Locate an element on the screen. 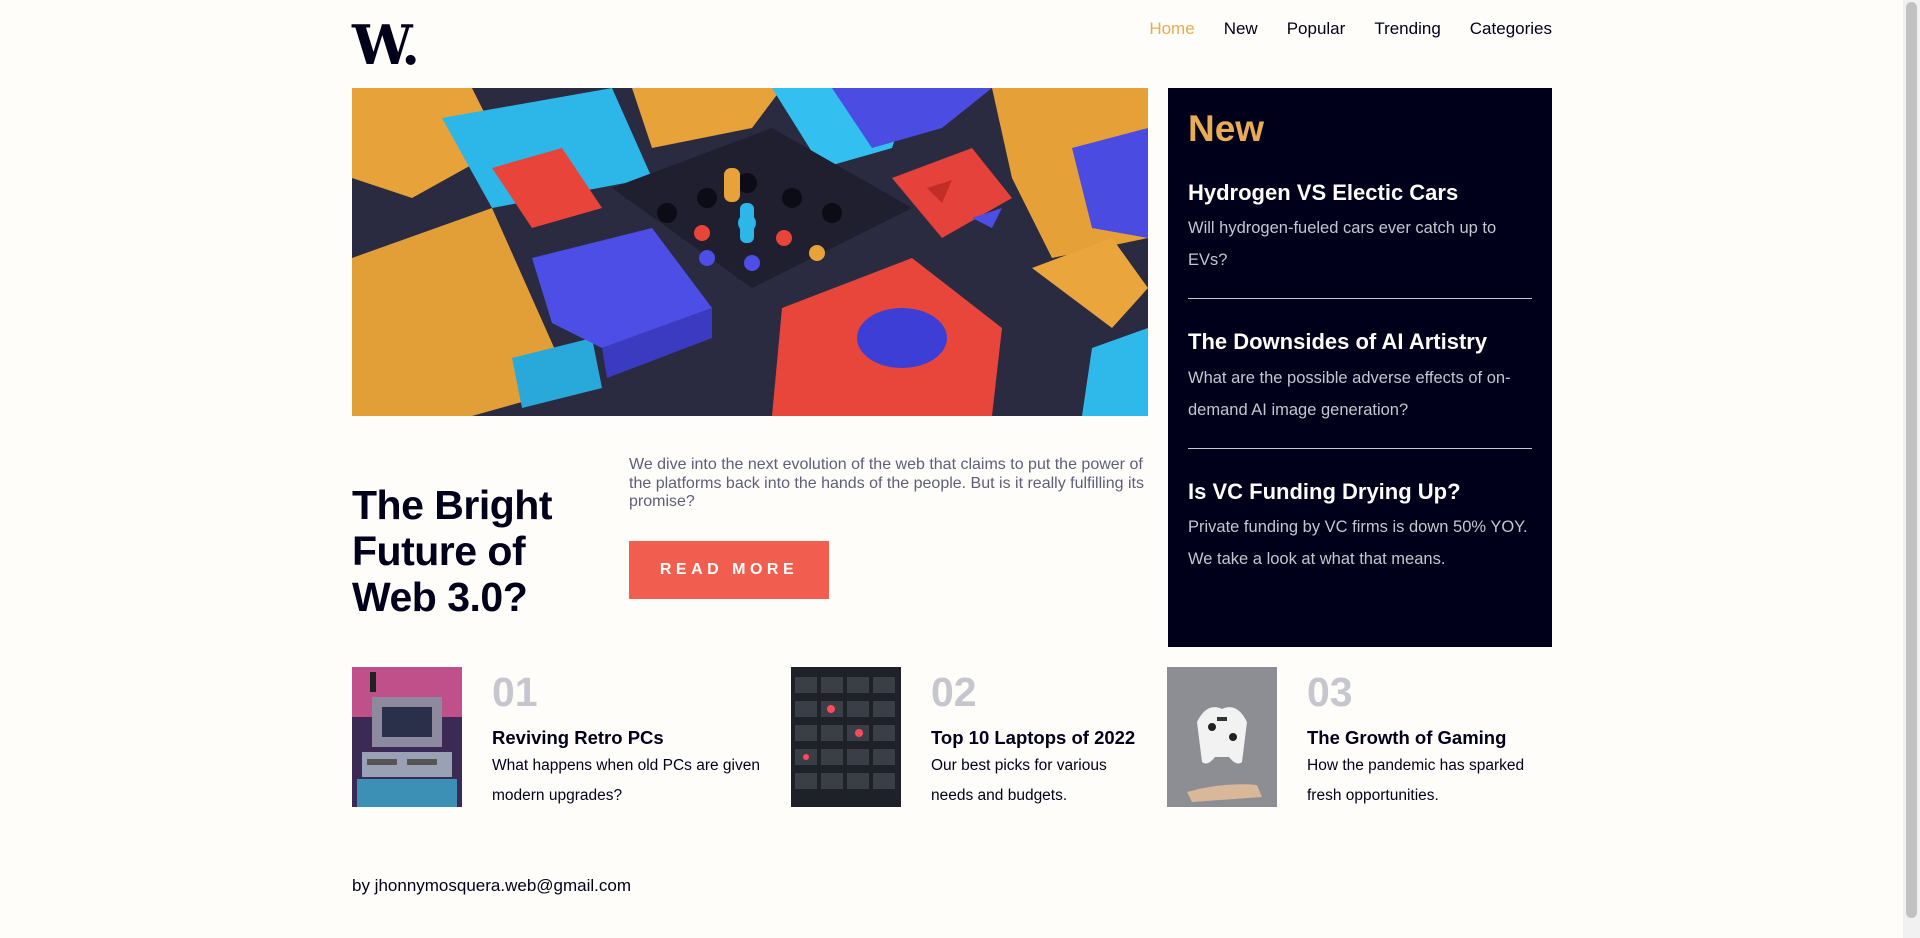  sidebar-item-title: Is VC Funding Drying Up? is located at coordinates (1360, 492).